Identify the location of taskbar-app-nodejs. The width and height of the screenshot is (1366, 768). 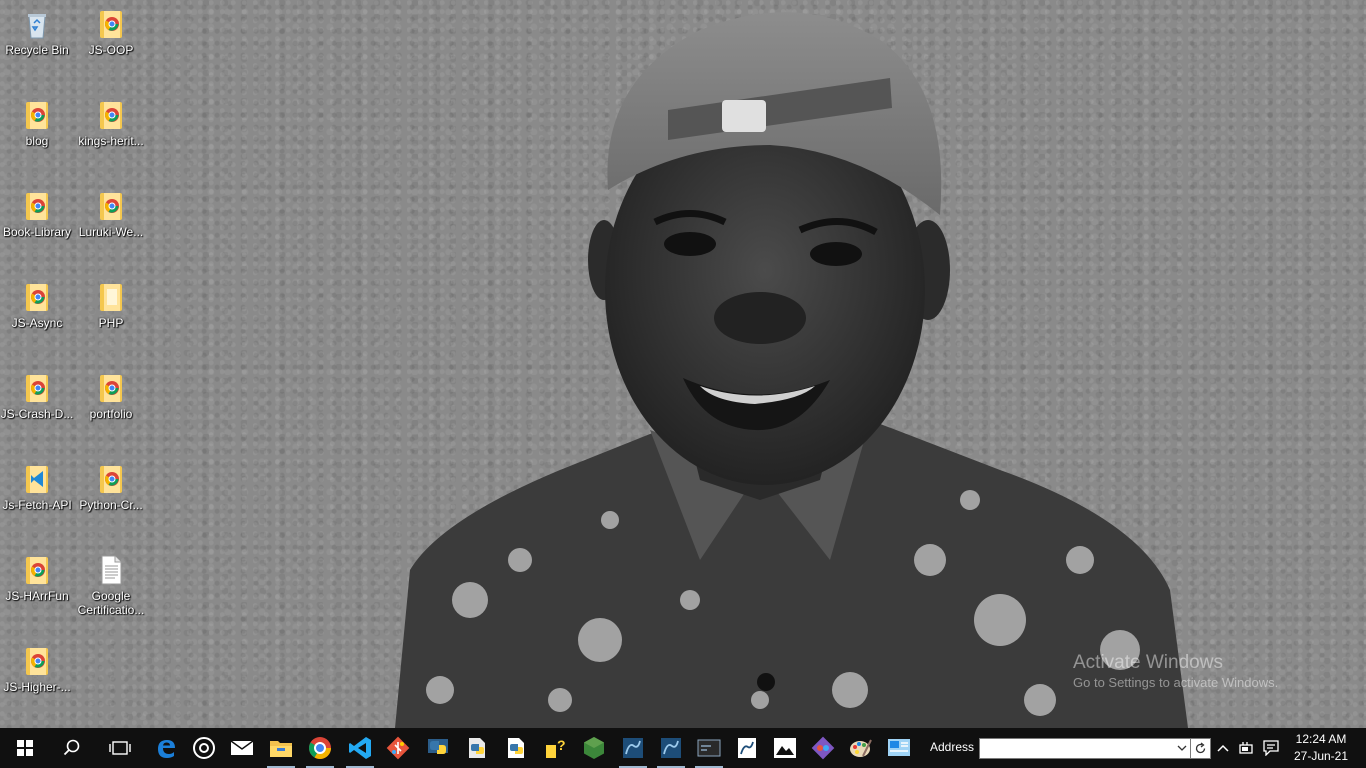
(594, 748).